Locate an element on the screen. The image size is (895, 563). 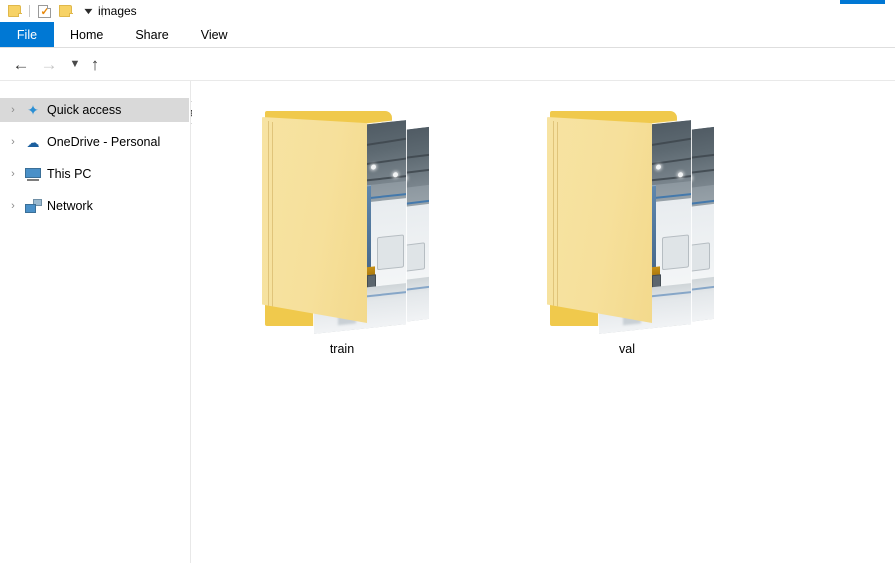
star-icon: ✦ is located at coordinates (33, 110).